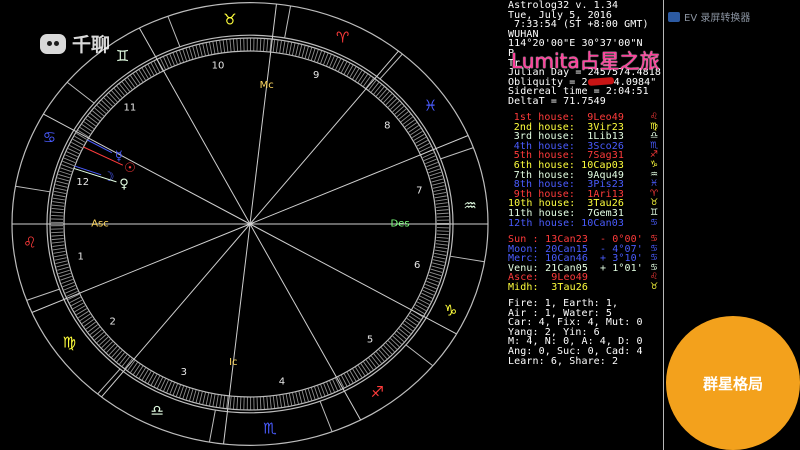  Describe the element at coordinates (229, 19) in the screenshot. I see `zodiac-sign-icon: ♉` at that location.